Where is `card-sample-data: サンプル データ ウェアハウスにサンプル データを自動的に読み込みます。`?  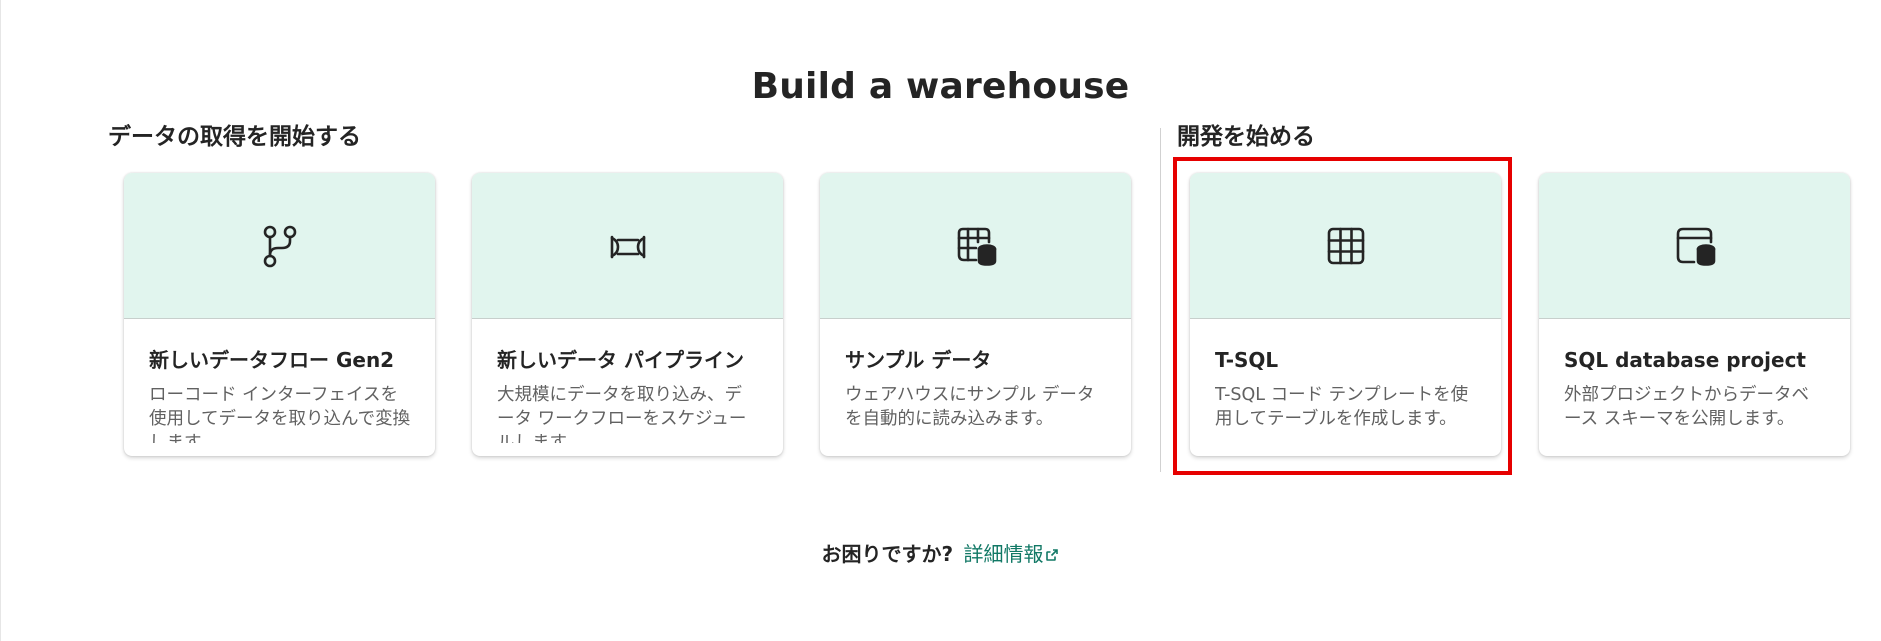 card-sample-data: サンプル データ ウェアハウスにサンプル データを自動的に読み込みます。 is located at coordinates (975, 314).